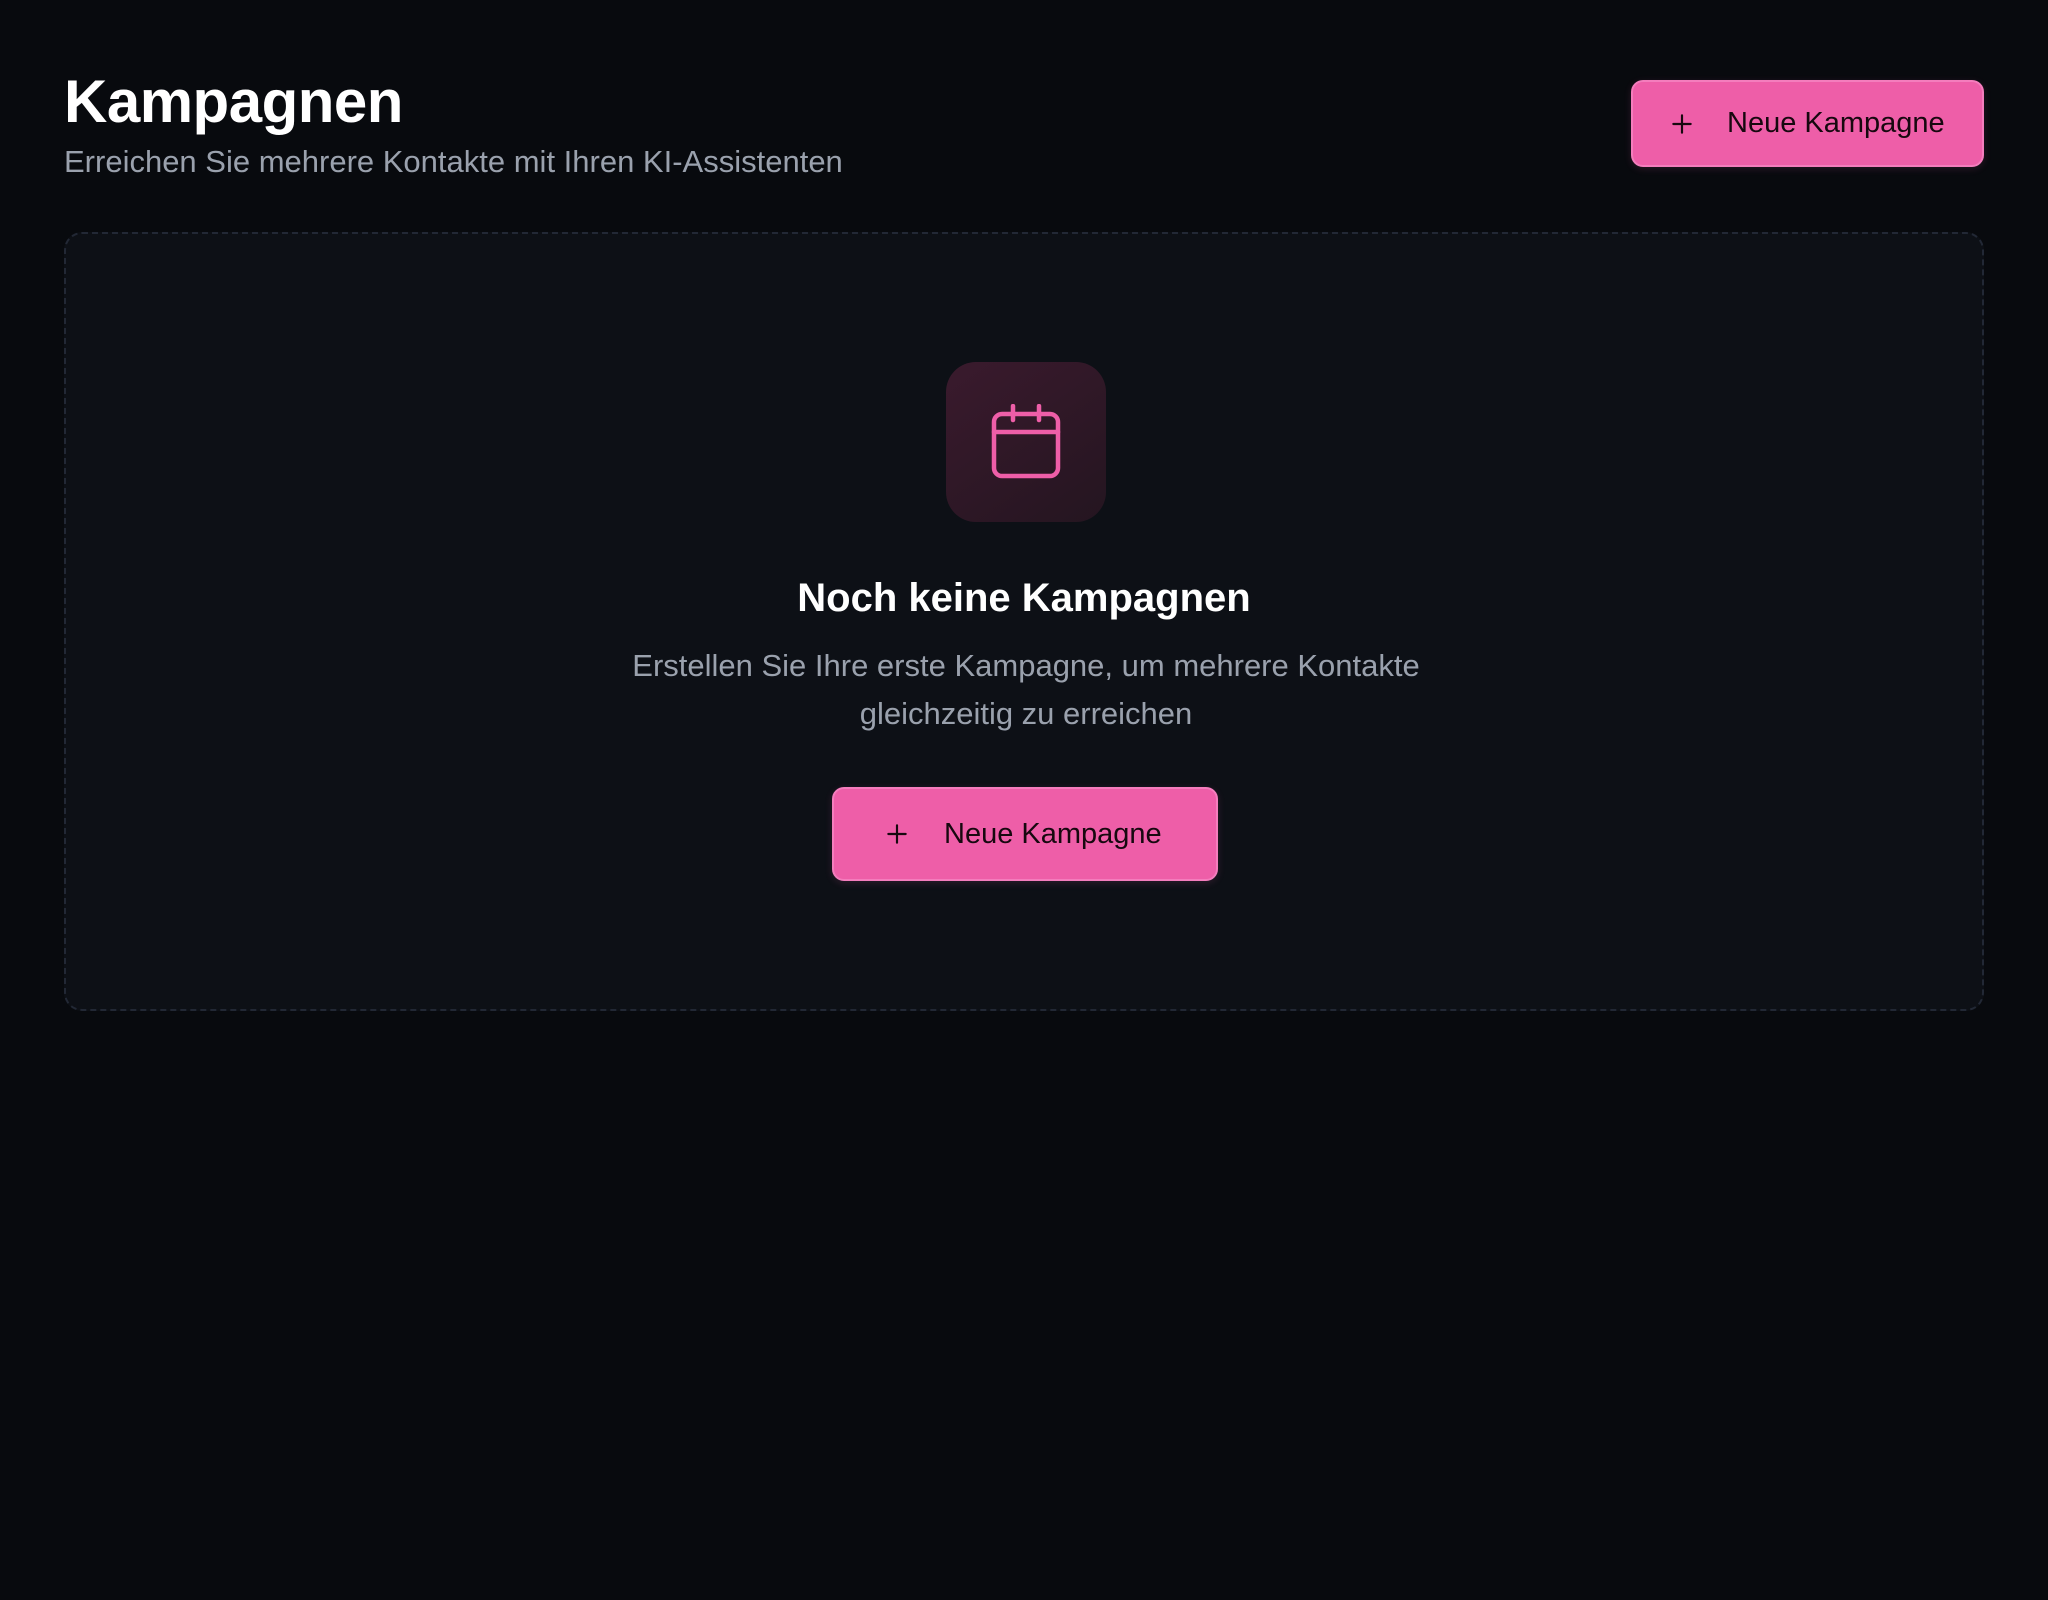 This screenshot has height=1600, width=2048. I want to click on page-title: Kampagnen, so click(233, 101).